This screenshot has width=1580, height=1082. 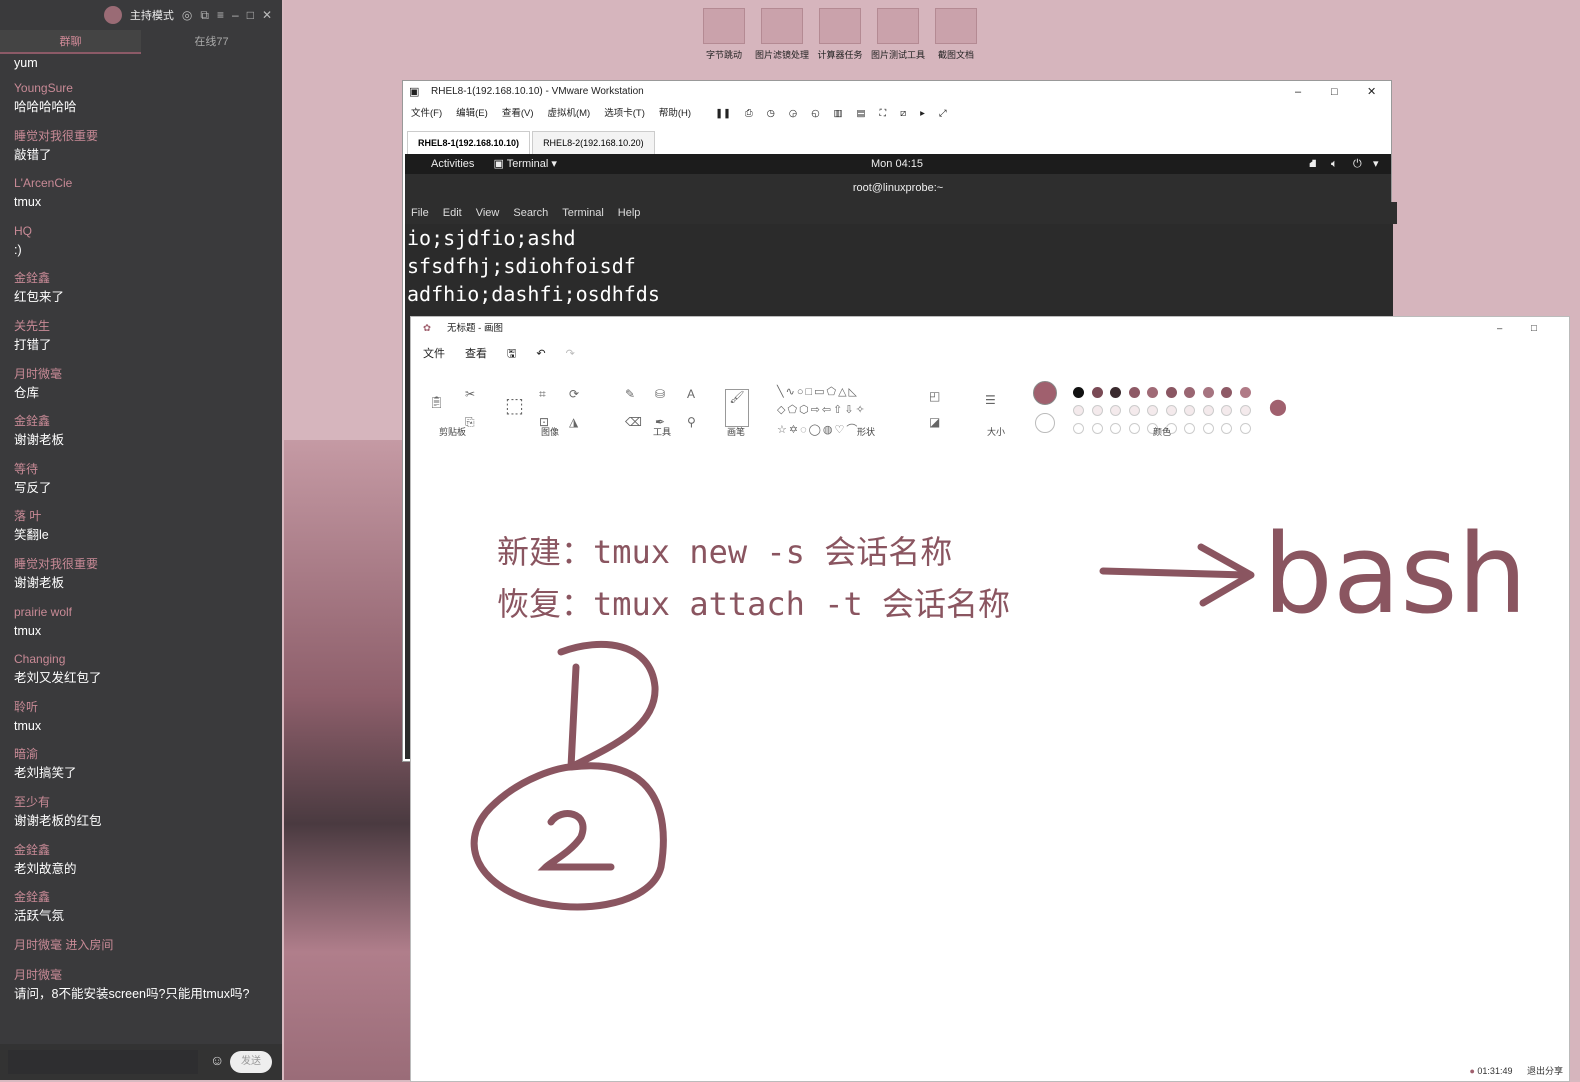 I want to click on menu-tabs: 选项卡(T), so click(x=624, y=114).